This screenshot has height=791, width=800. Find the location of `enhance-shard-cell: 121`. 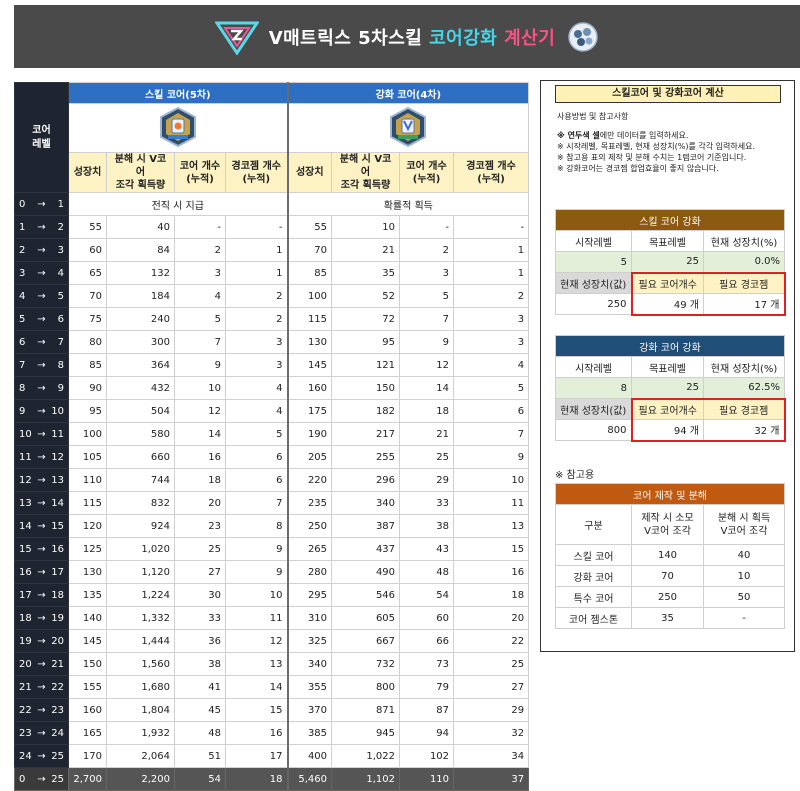

enhance-shard-cell: 121 is located at coordinates (366, 365).